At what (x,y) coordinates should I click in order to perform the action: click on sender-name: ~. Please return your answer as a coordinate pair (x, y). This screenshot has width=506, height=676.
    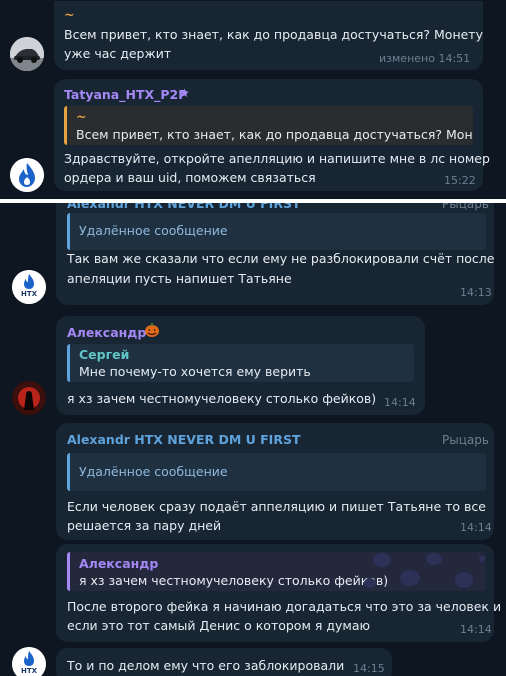
    Looking at the image, I should click on (69, 14).